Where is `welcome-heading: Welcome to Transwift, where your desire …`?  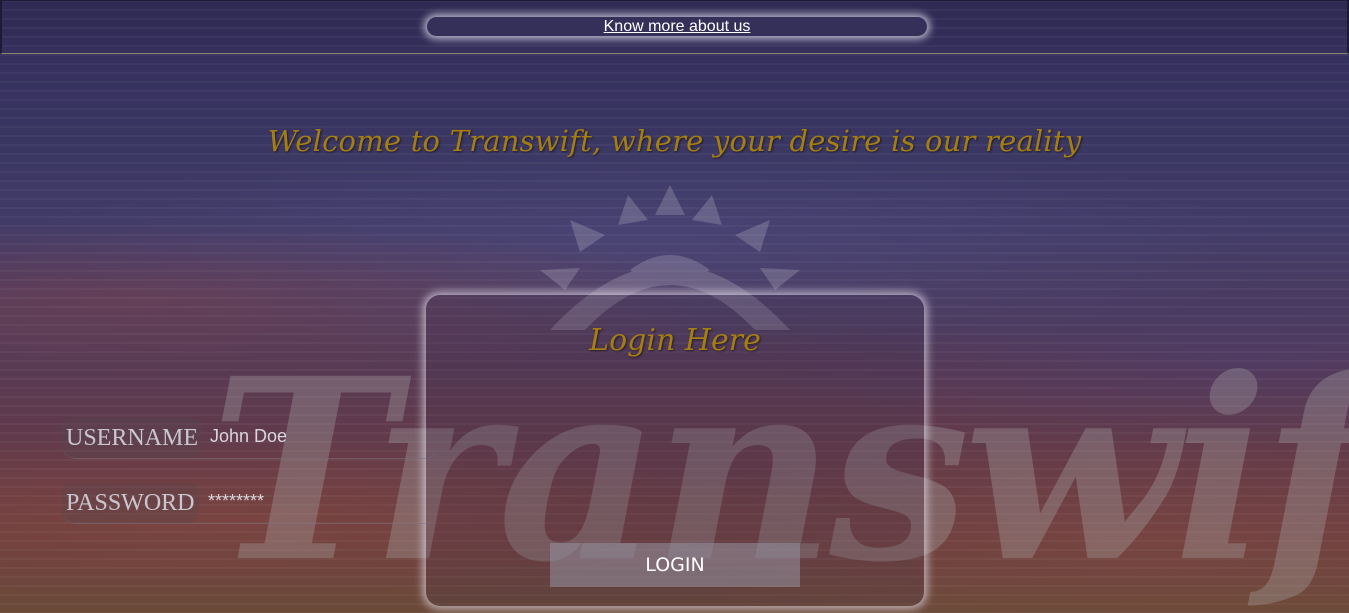 welcome-heading: Welcome to Transwift, where your desire … is located at coordinates (674, 141).